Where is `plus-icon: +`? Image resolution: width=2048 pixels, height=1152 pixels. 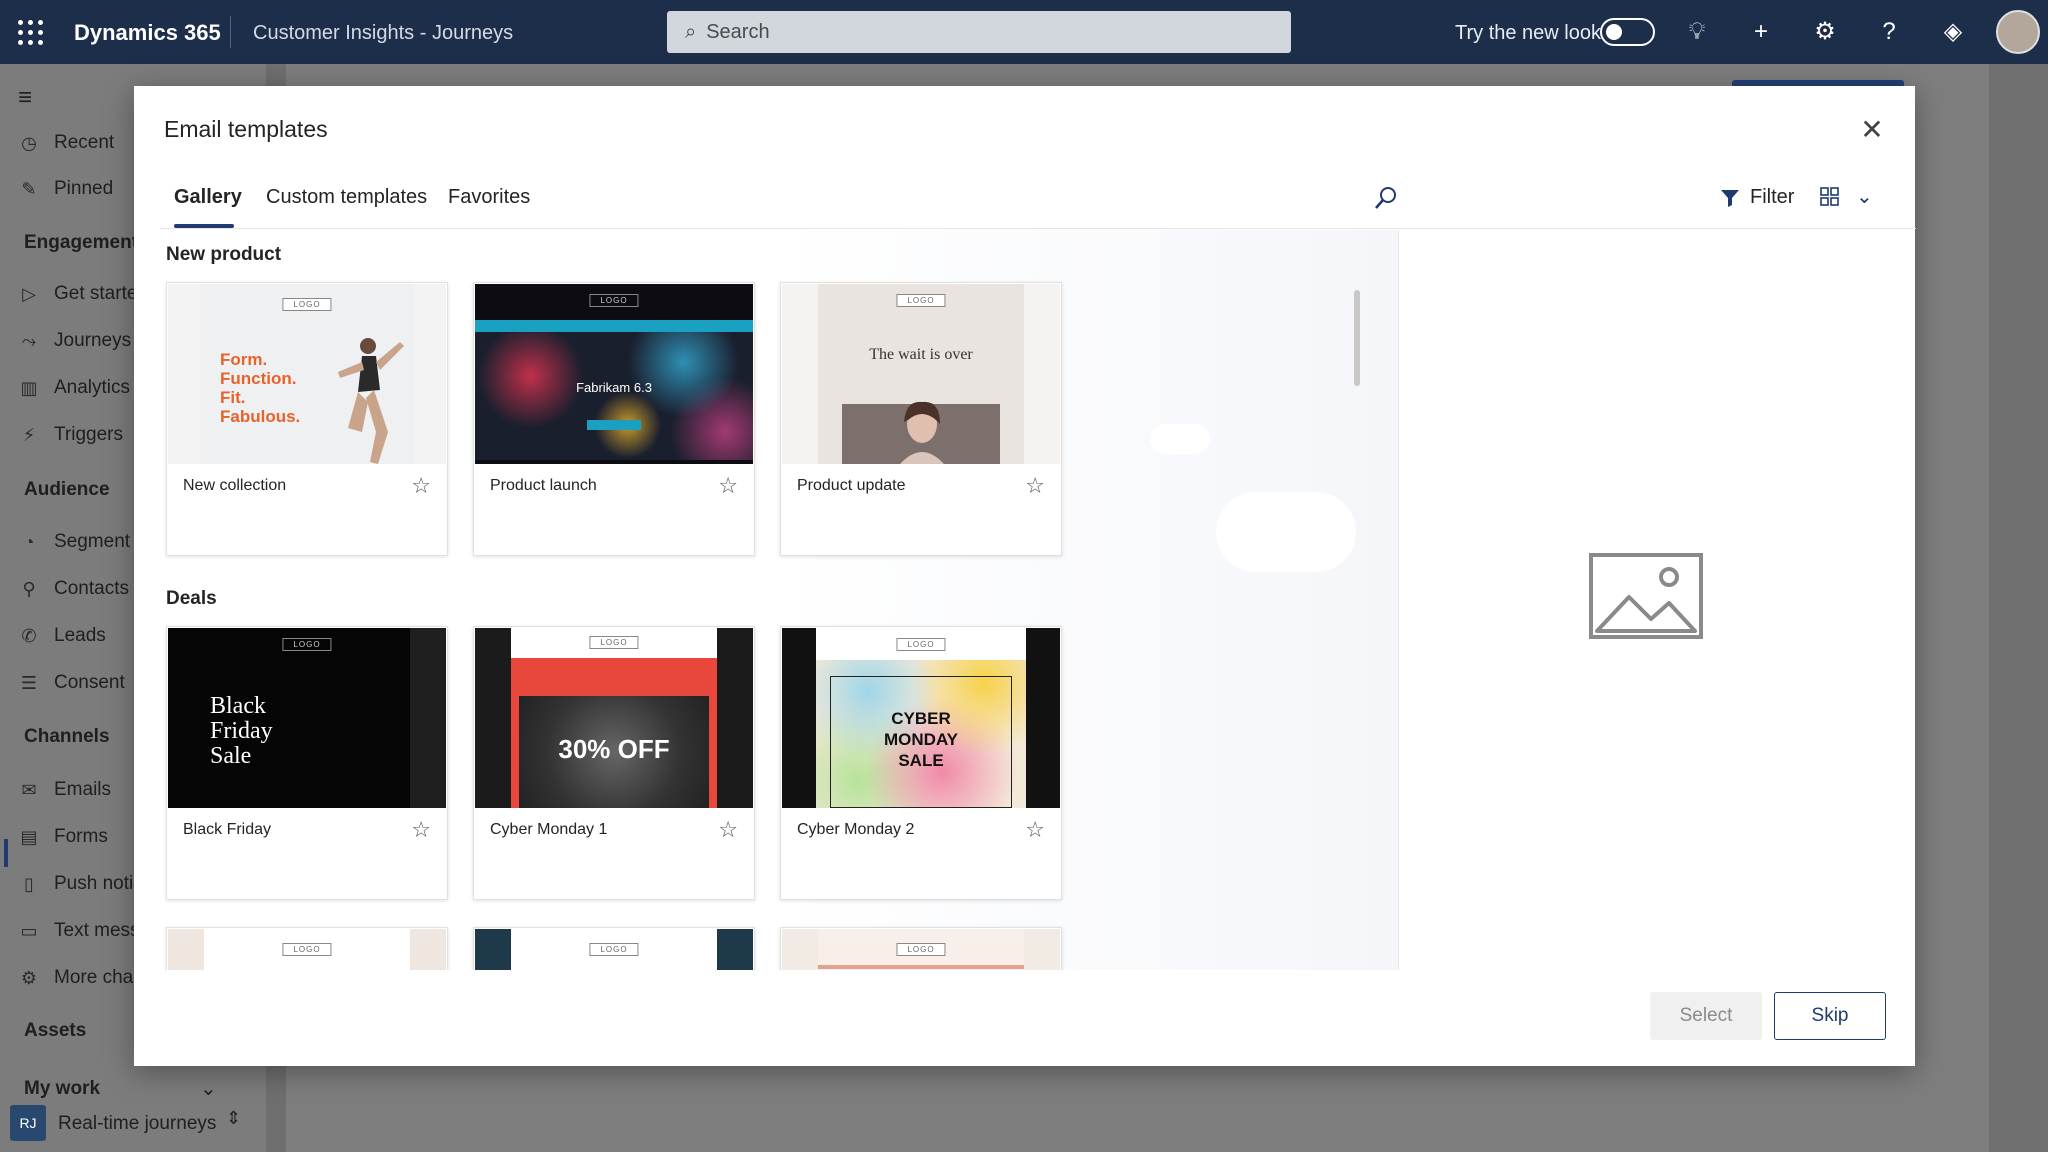
plus-icon: + is located at coordinates (1761, 32).